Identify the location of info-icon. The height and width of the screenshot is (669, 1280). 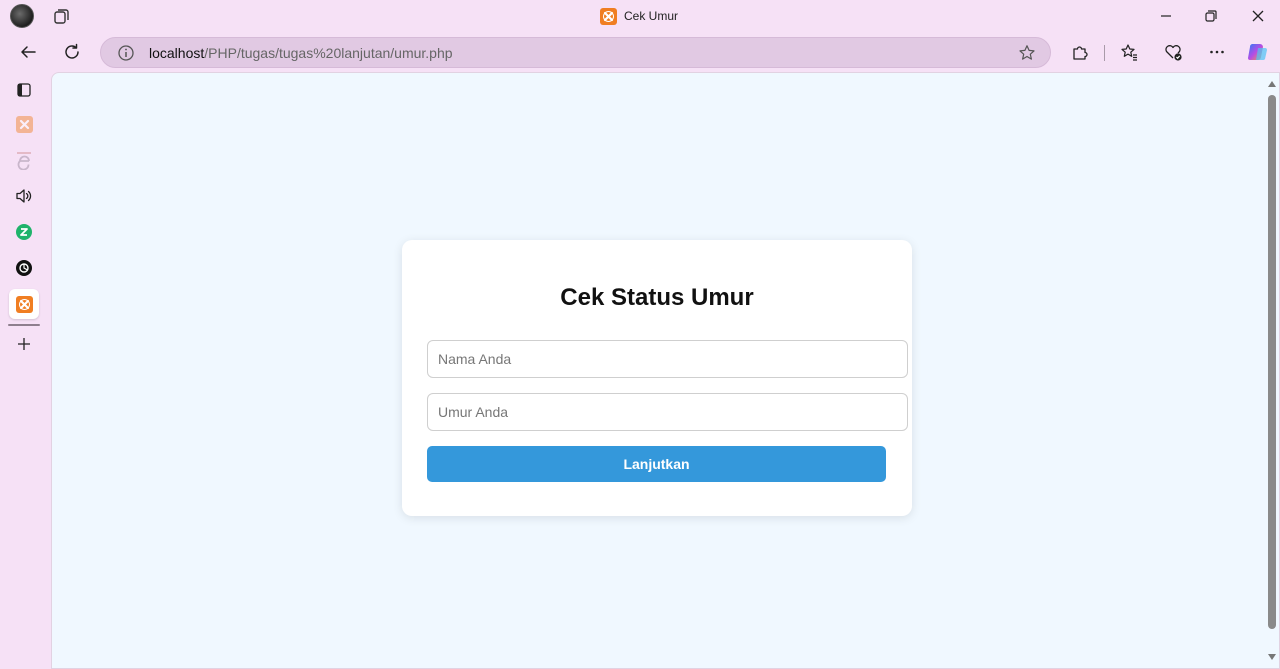
(126, 53).